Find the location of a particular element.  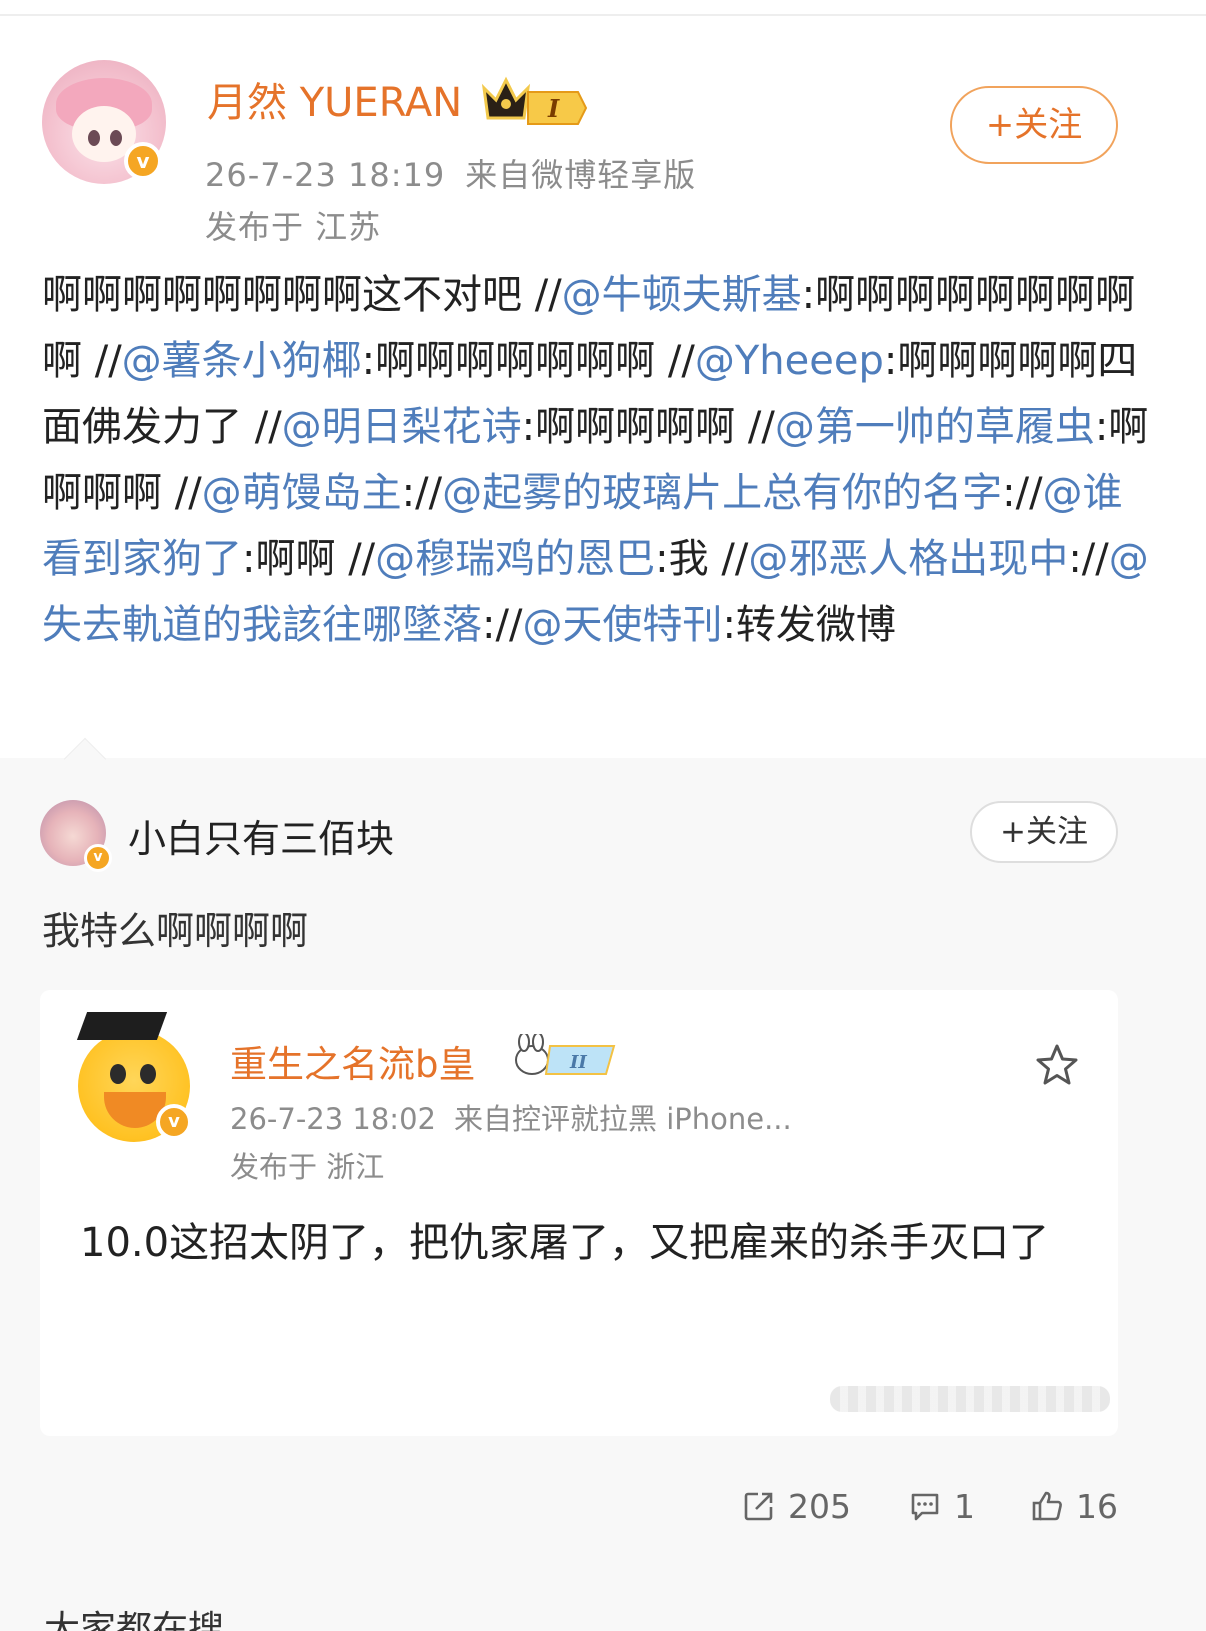

rabbit-badge-icon: II is located at coordinates (565, 1054).